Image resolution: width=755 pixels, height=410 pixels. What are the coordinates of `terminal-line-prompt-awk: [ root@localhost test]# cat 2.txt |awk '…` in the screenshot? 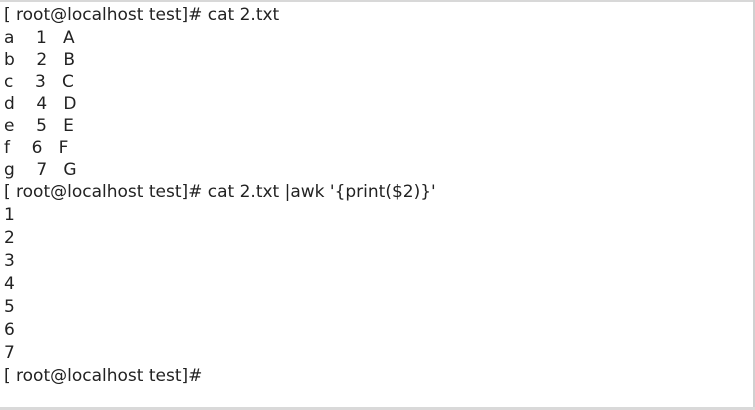 It's located at (220, 192).